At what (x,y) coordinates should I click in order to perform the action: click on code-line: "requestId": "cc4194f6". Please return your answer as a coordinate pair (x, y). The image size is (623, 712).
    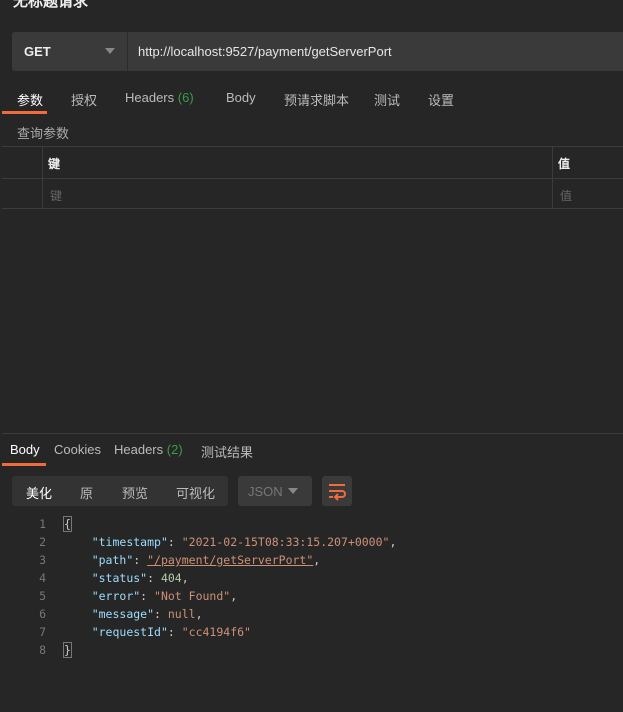
    Looking at the image, I should click on (171, 632).